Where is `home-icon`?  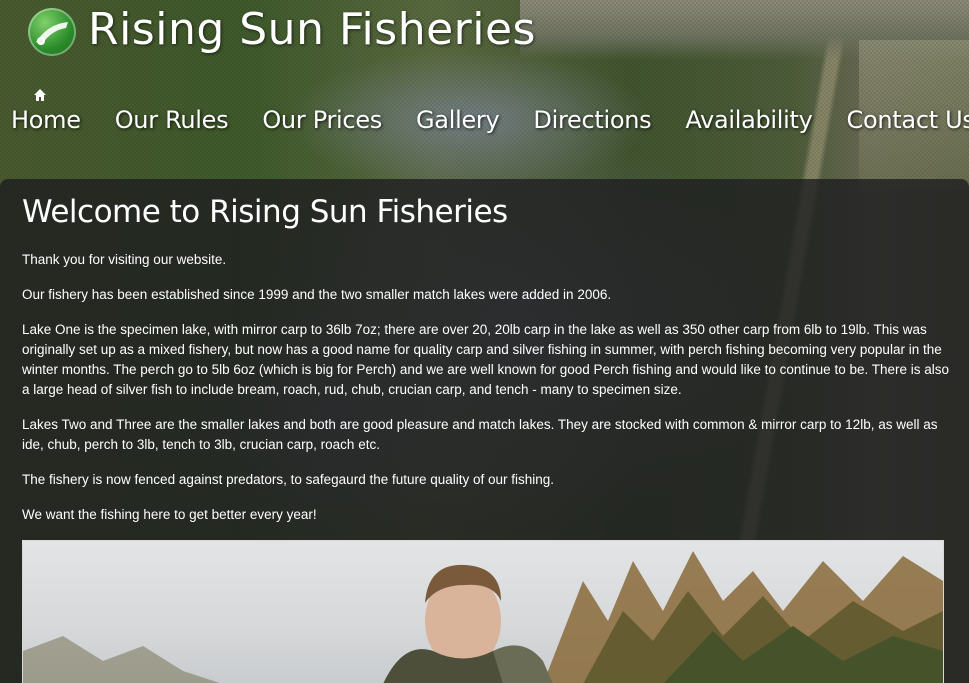 home-icon is located at coordinates (40, 95).